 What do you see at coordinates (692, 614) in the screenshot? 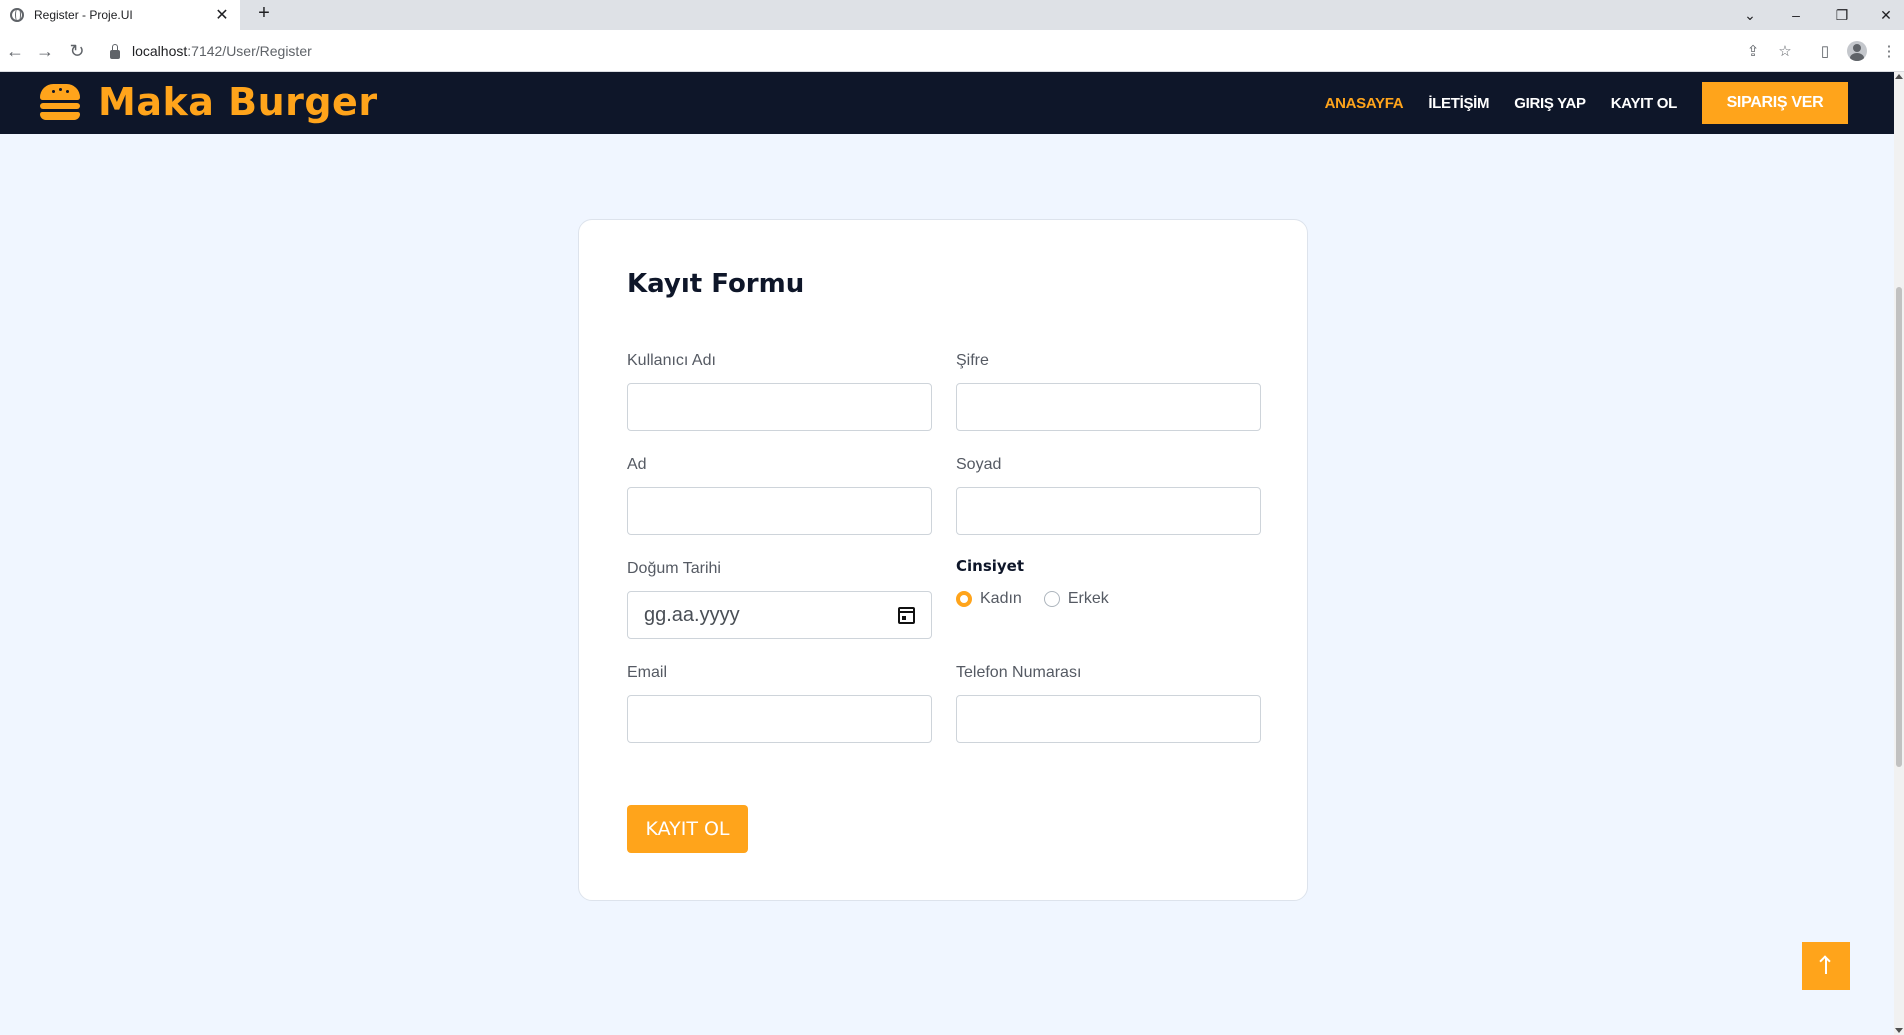
I see `birth-date-placeholder: gg.aa.yyyy` at bounding box center [692, 614].